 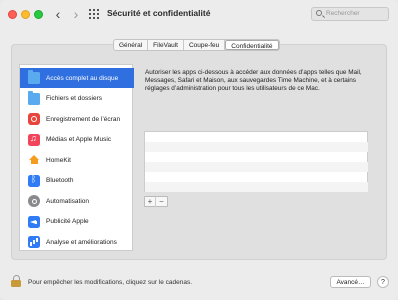 I want to click on tab-filevault: FileVault, so click(x=166, y=45).